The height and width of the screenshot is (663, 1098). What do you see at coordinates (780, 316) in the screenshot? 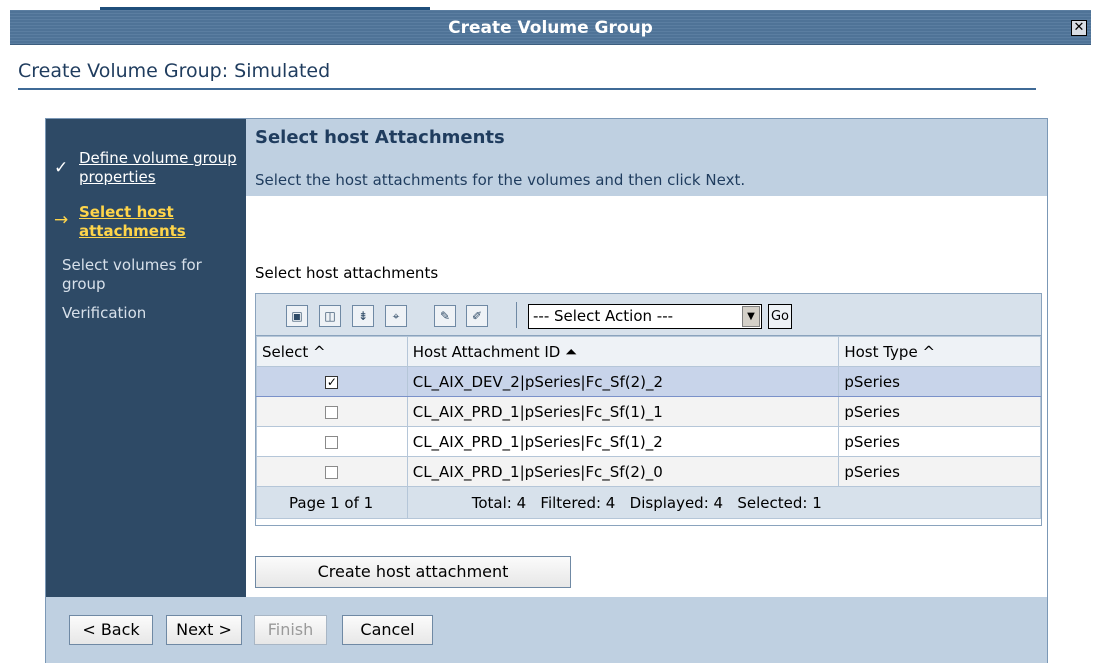
I see `go-button: Go` at bounding box center [780, 316].